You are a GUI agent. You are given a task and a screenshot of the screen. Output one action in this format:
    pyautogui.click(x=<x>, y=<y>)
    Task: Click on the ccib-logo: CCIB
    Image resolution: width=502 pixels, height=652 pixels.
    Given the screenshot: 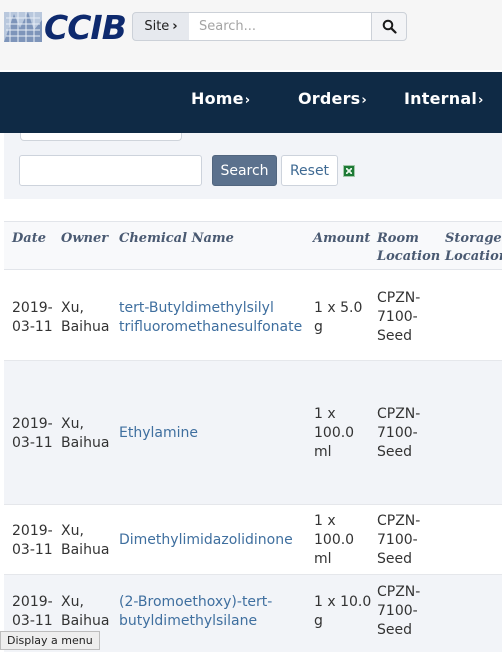 What is the action you would take?
    pyautogui.click(x=63, y=27)
    